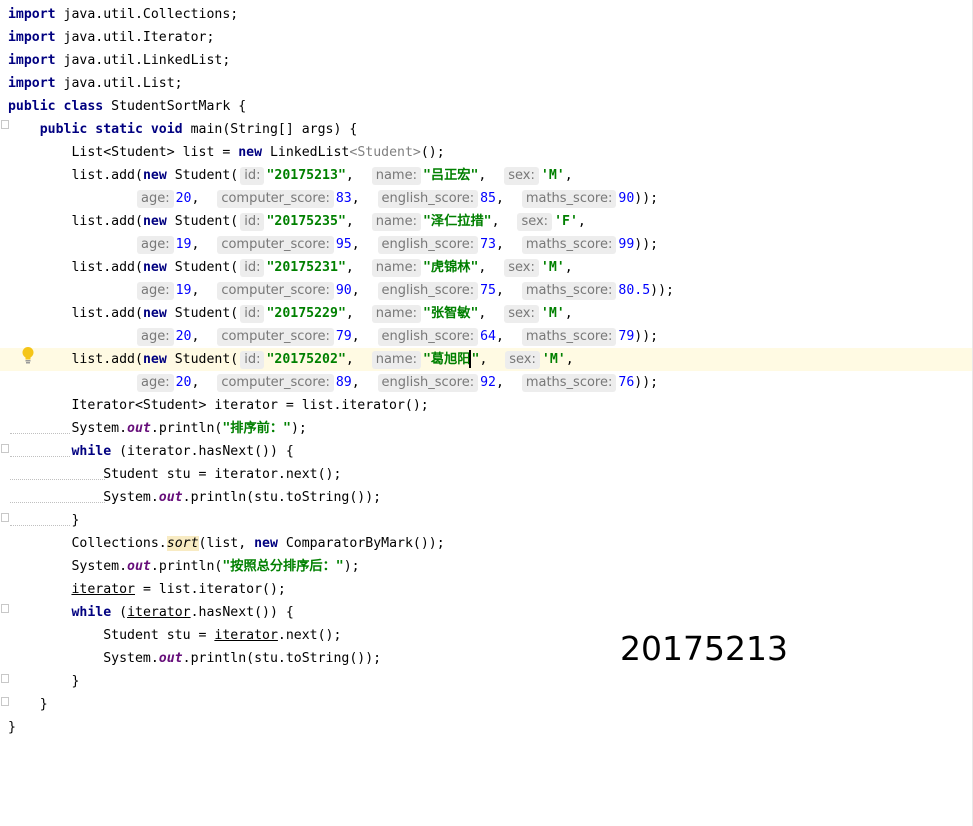 The height and width of the screenshot is (826, 973). Describe the element at coordinates (626, 244) in the screenshot. I see `number-literal: 99` at that location.